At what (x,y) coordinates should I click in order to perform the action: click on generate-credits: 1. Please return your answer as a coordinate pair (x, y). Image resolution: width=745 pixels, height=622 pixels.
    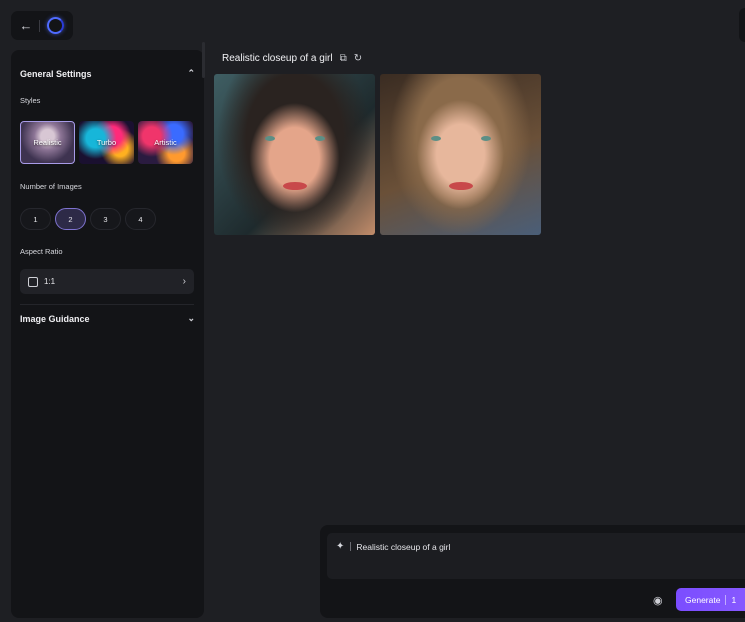
    Looking at the image, I should click on (734, 599).